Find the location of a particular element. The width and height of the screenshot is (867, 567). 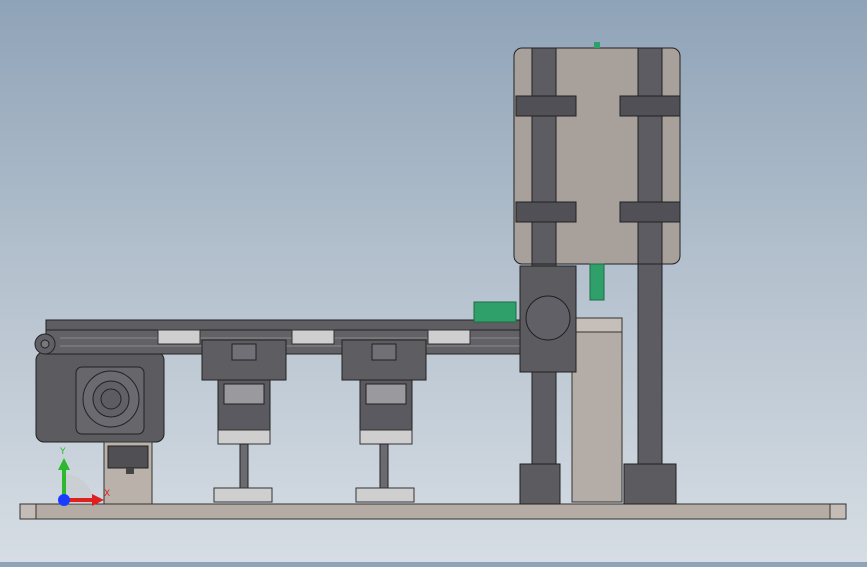

drive-gearbox-wheel is located at coordinates (548, 318).